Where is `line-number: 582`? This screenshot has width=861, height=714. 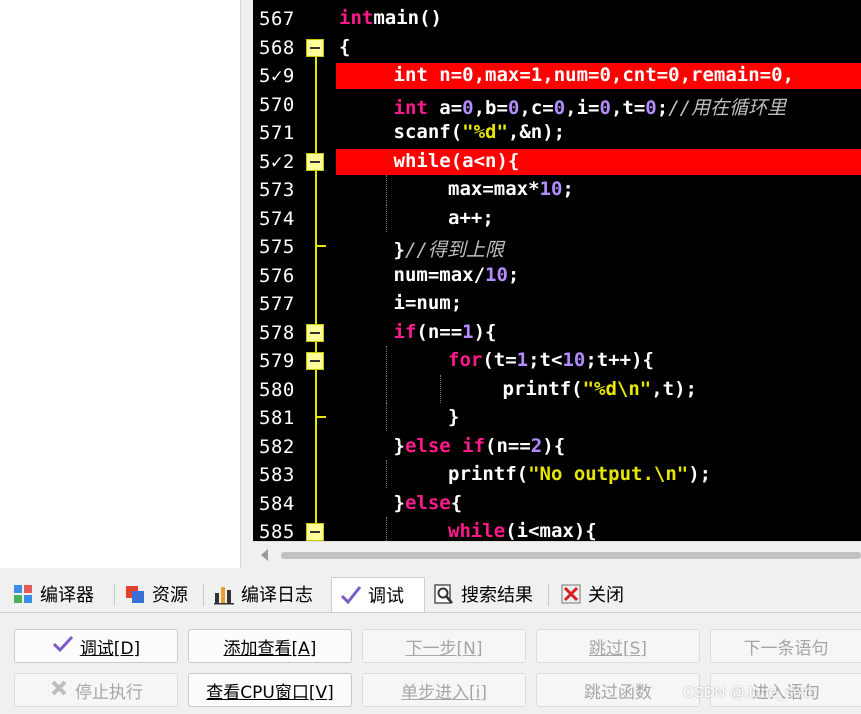 line-number: 582 is located at coordinates (277, 446).